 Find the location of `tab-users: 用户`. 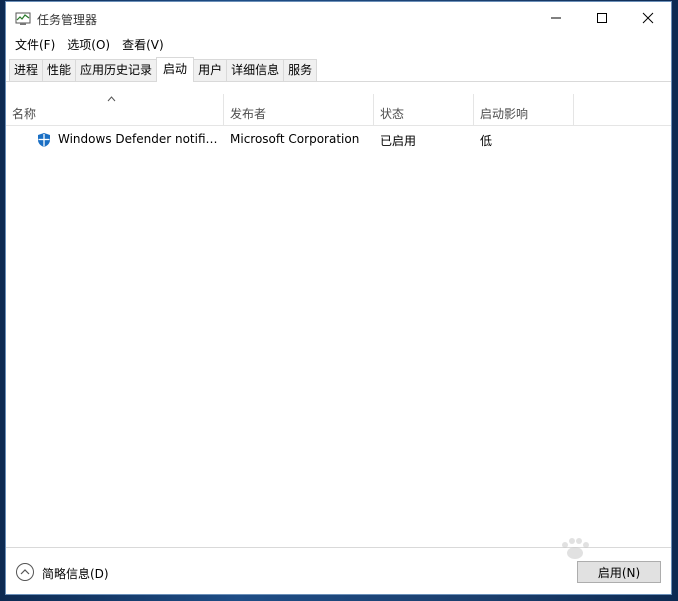

tab-users: 用户 is located at coordinates (210, 70).